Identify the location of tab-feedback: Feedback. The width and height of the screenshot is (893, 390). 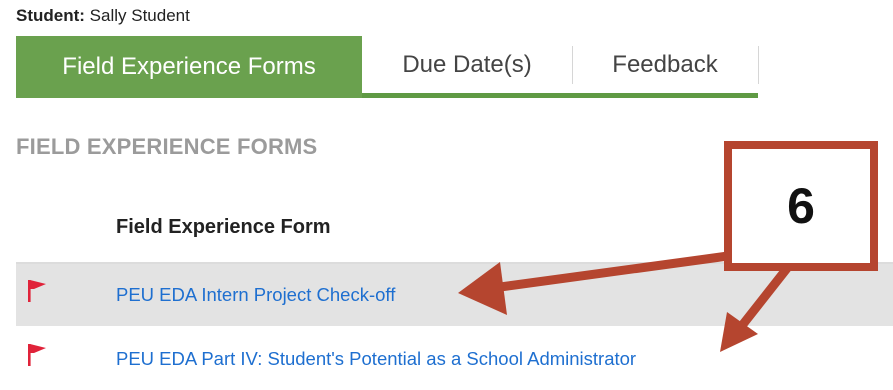
(665, 64).